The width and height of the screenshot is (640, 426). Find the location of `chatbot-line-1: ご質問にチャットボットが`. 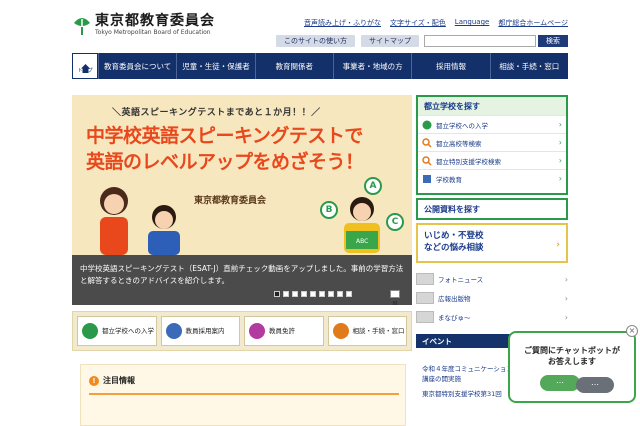

chatbot-line-1: ご質問にチャットボットが is located at coordinates (572, 350).